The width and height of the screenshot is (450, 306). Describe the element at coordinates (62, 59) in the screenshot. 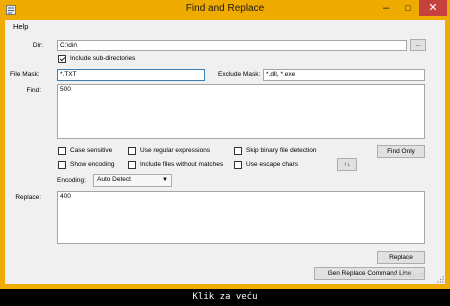

I see `include-subdirs-checkbox` at that location.